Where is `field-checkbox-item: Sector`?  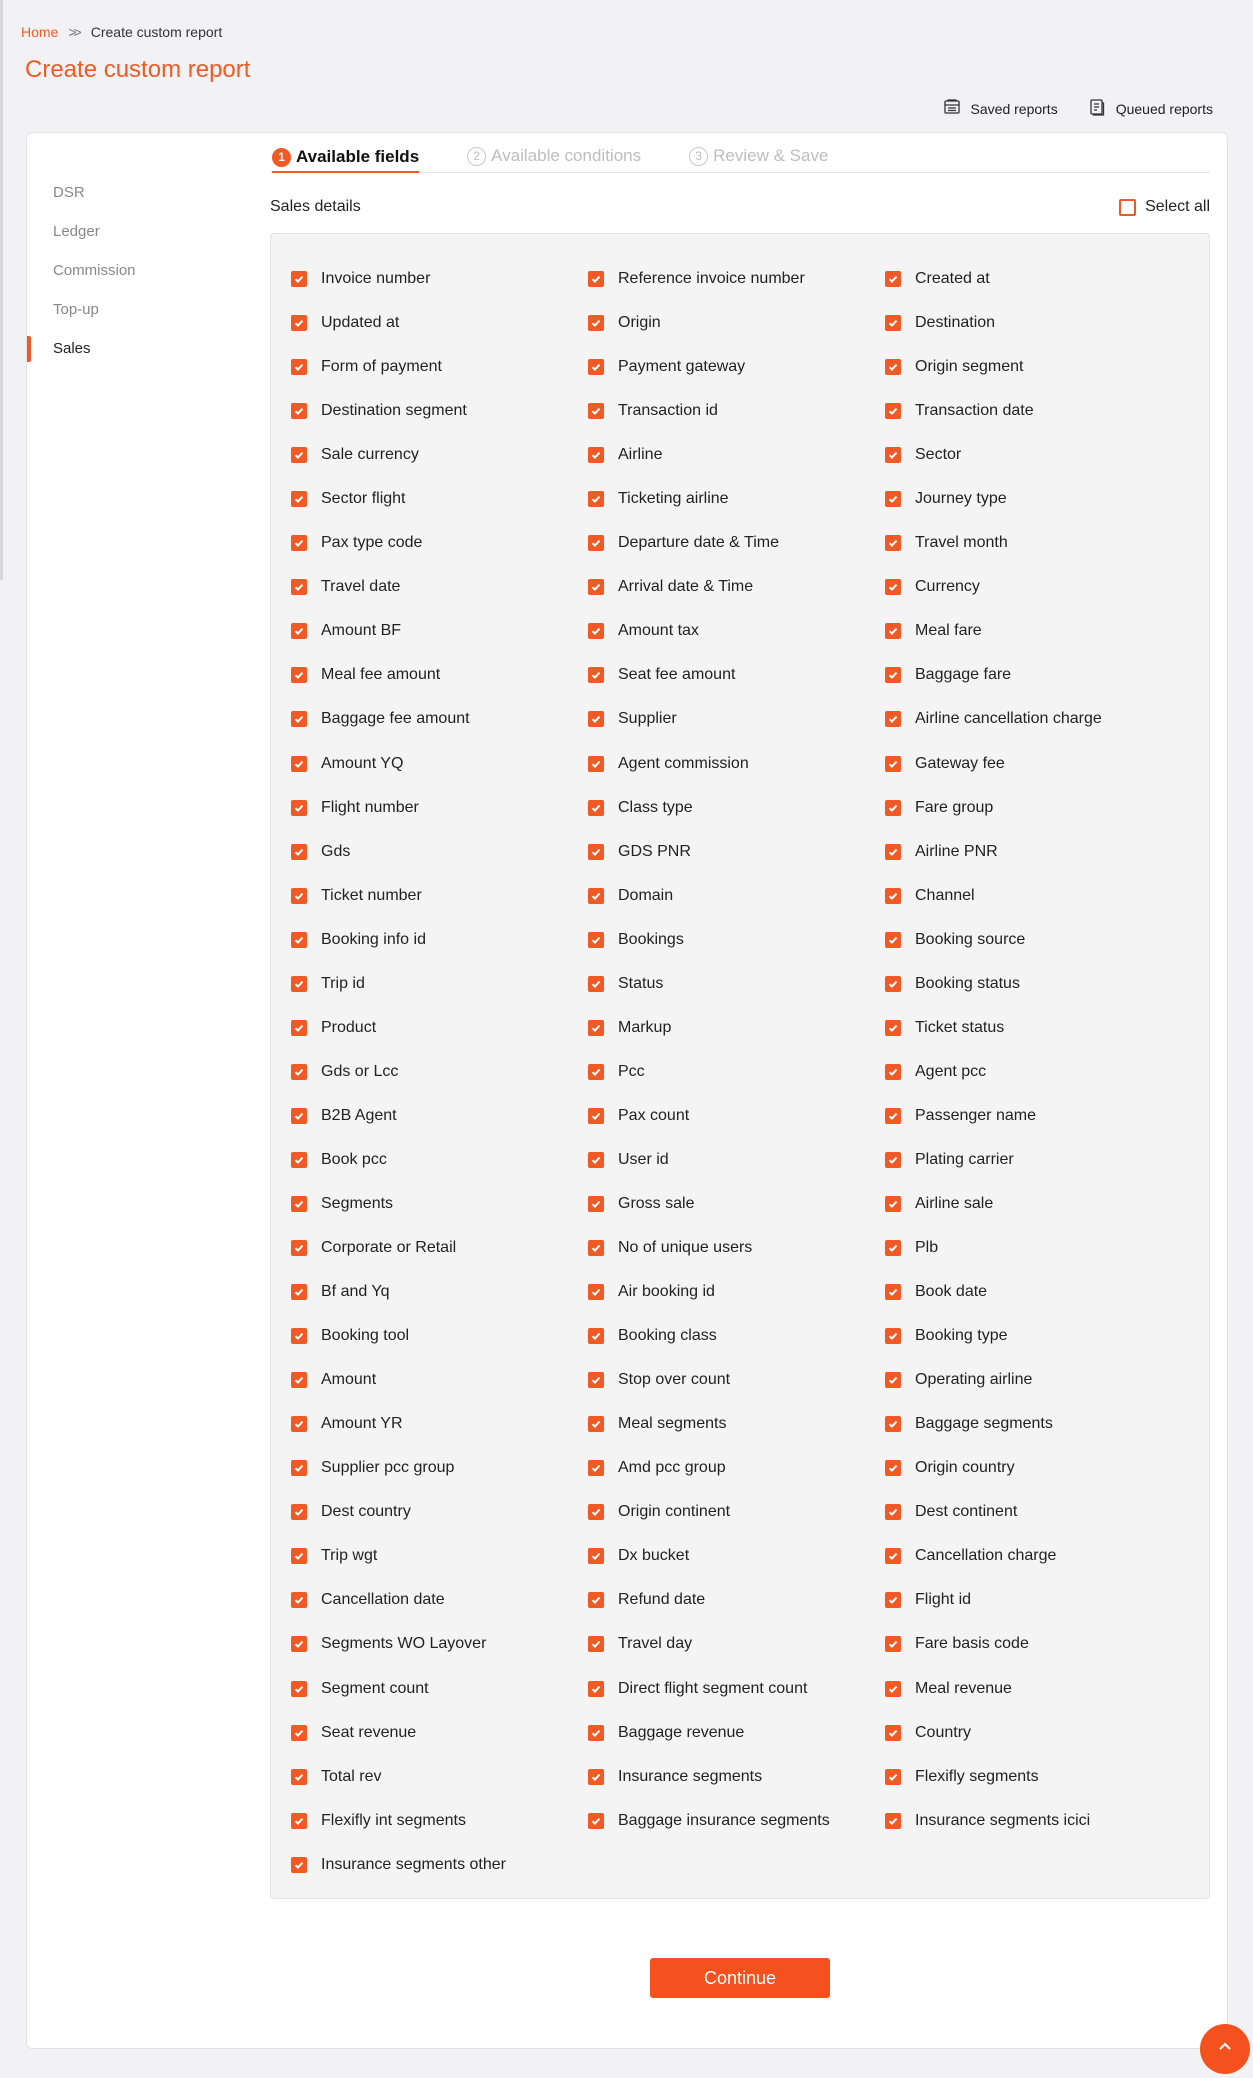
field-checkbox-item: Sector is located at coordinates (1033, 455).